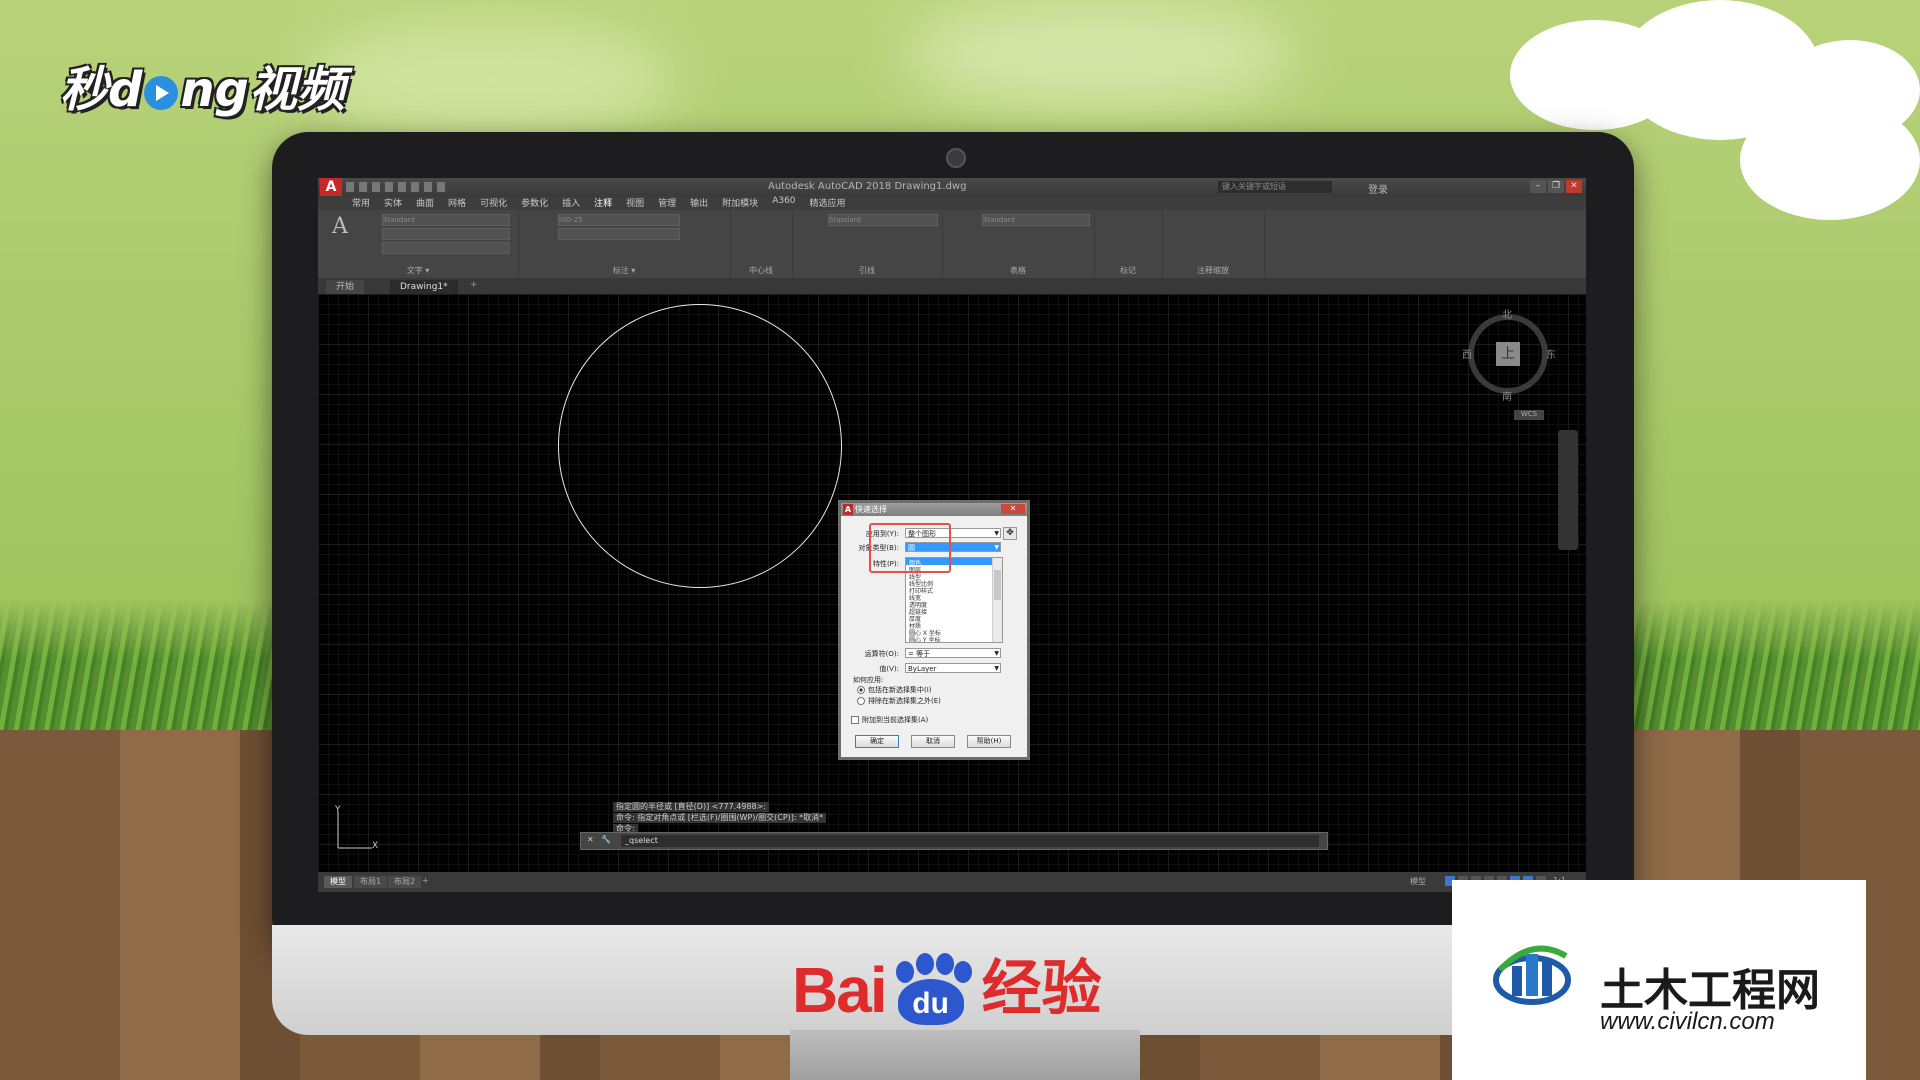 This screenshot has width=1920, height=1080. I want to click on append-checkbox: 附加到当前选择集(A), so click(889, 720).